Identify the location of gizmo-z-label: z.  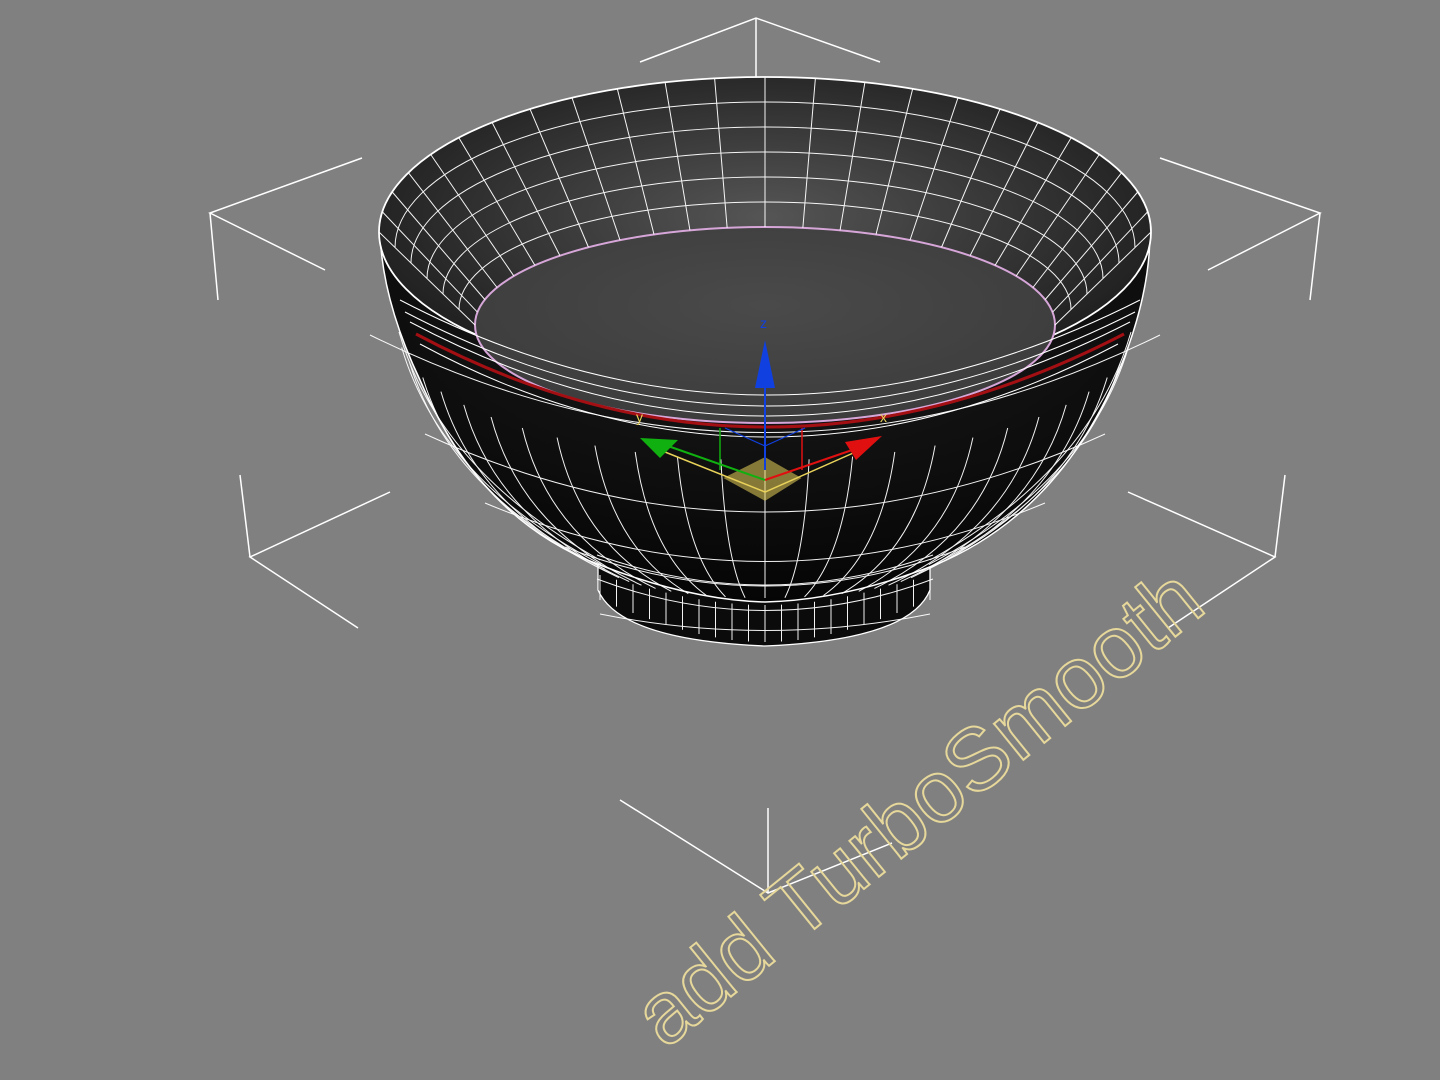
(763, 323).